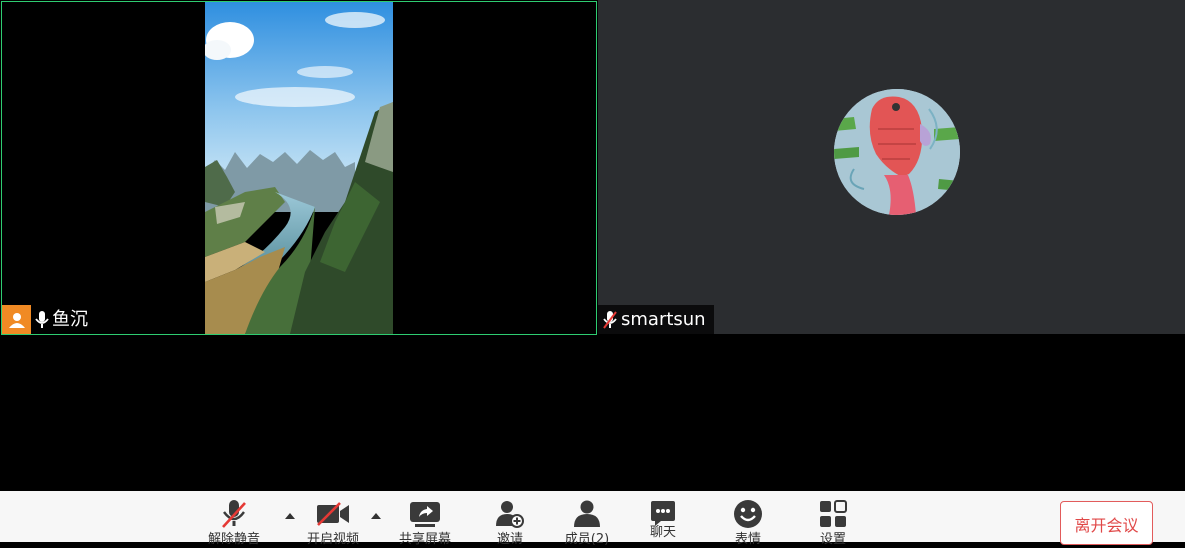  I want to click on video-camera-off-icon, so click(333, 514).